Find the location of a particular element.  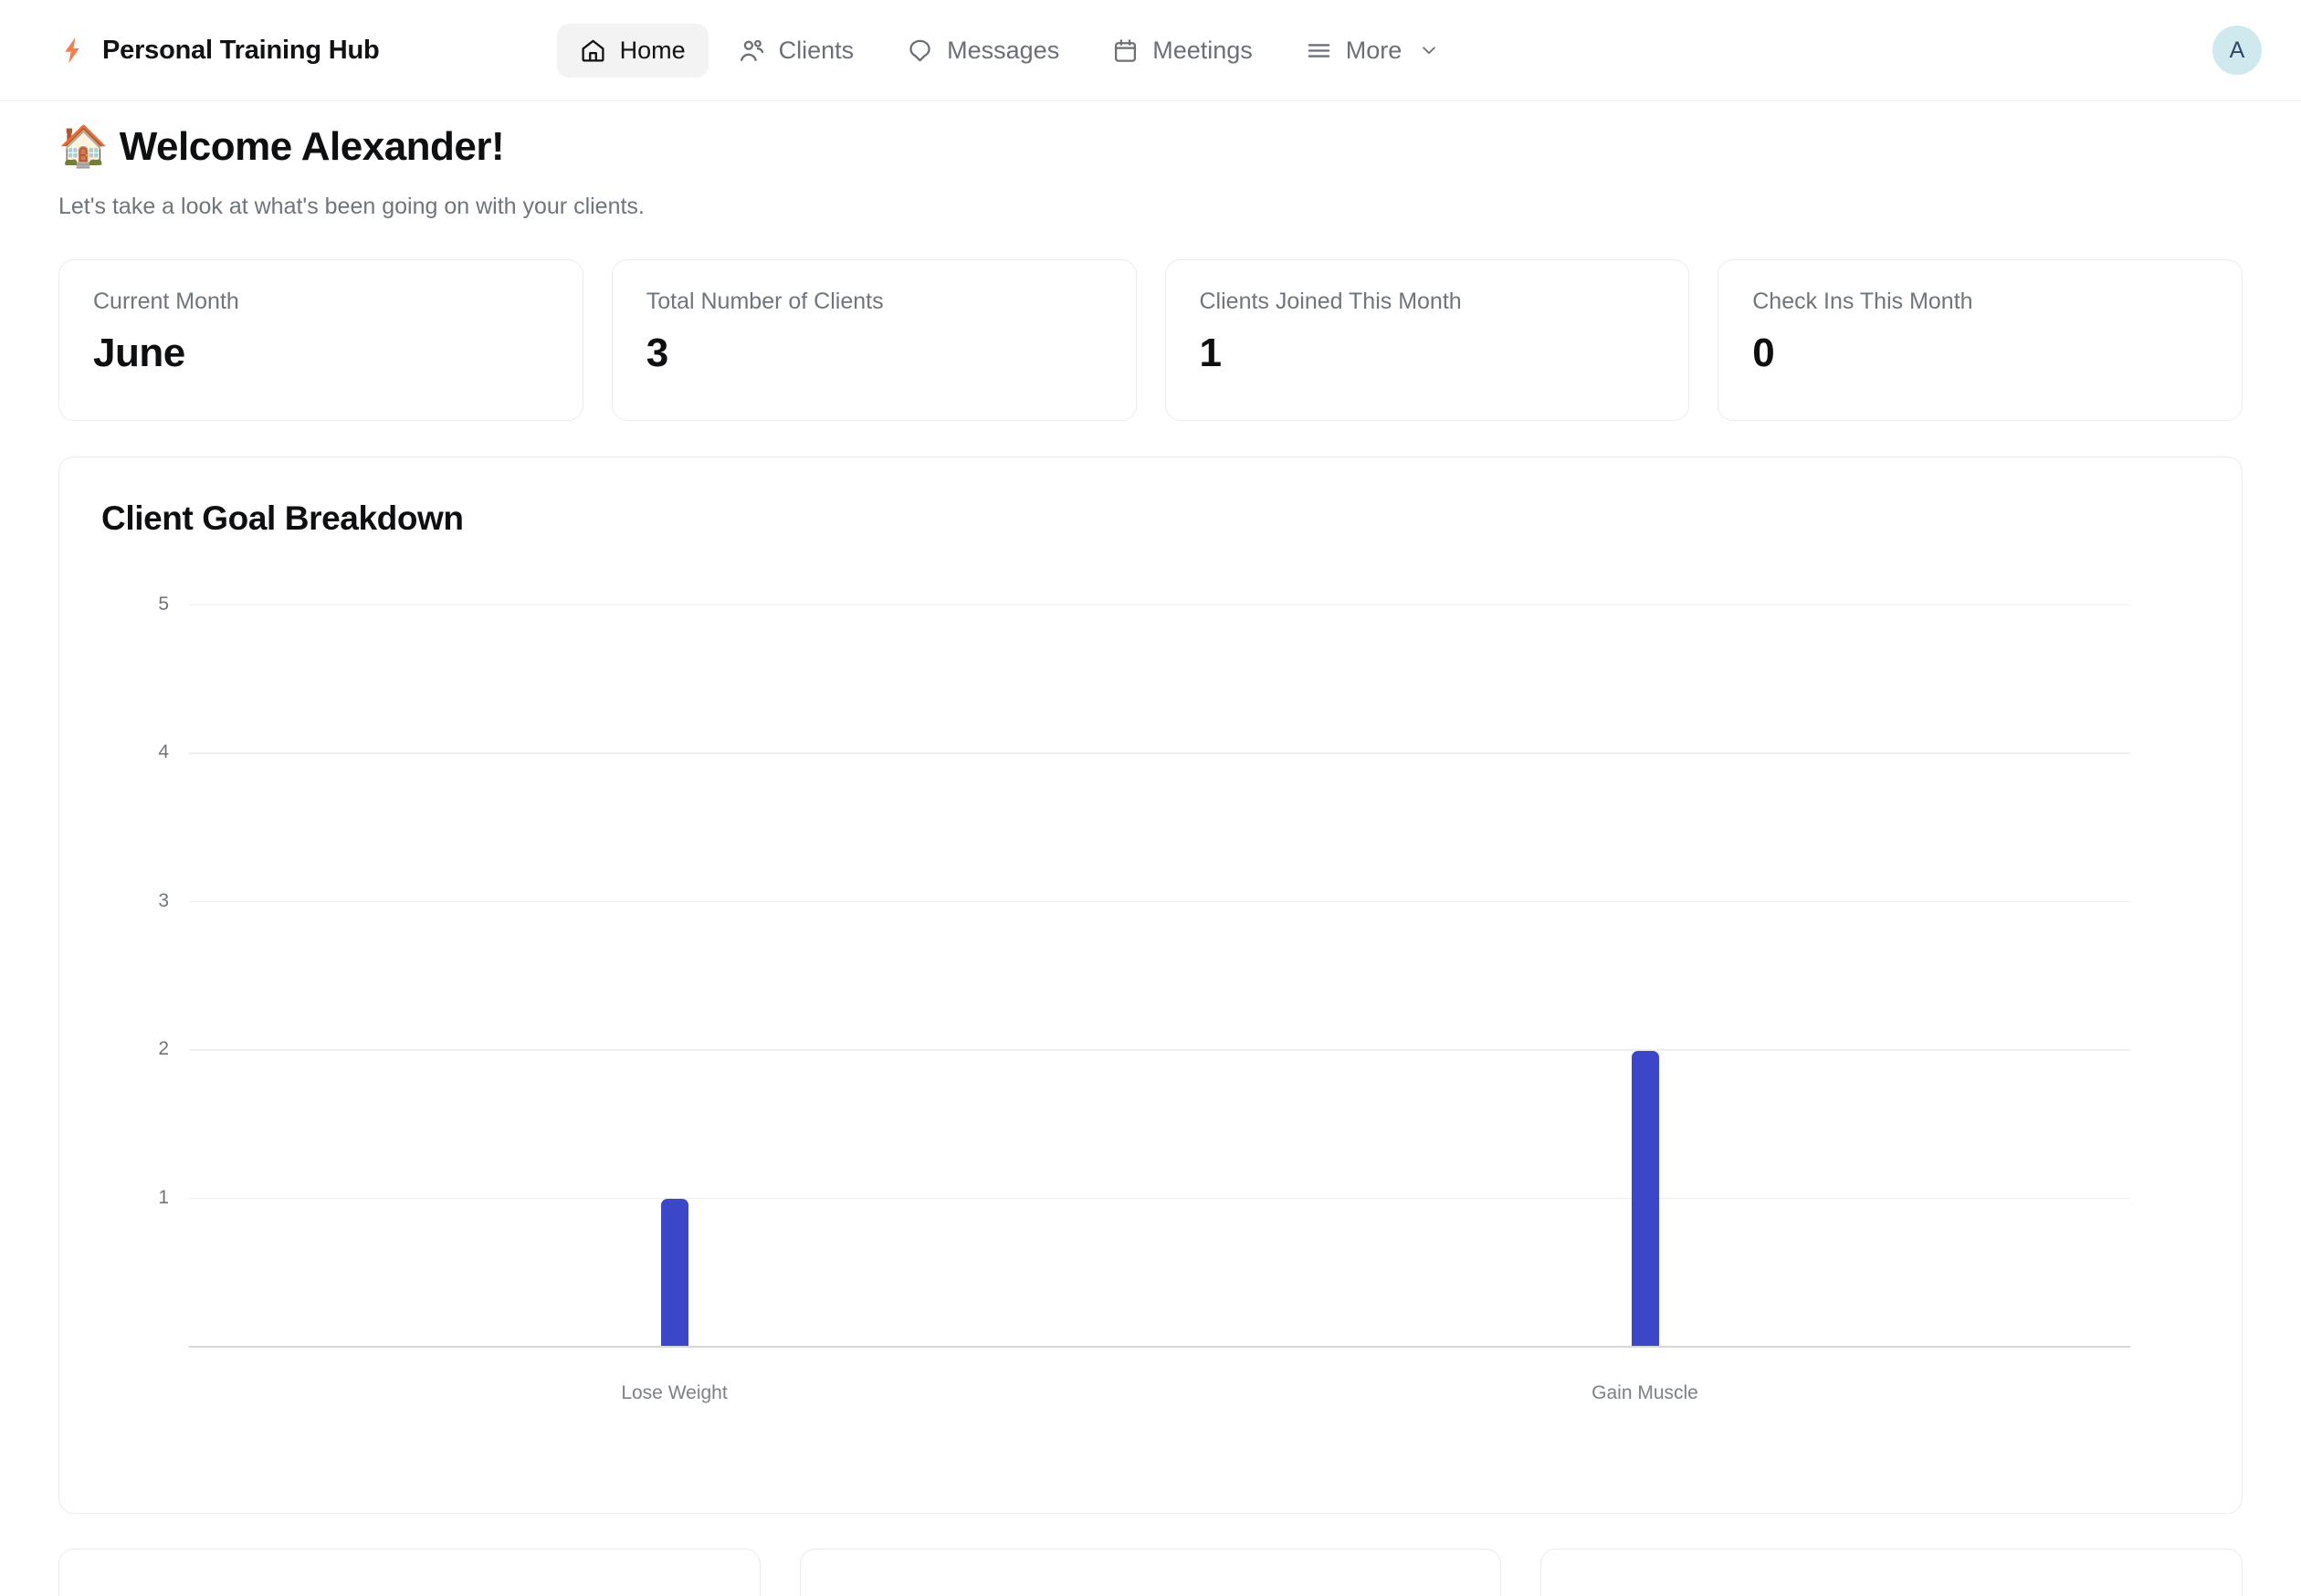

stat-card-total-clients: Total Number of Clients 3 is located at coordinates (874, 340).